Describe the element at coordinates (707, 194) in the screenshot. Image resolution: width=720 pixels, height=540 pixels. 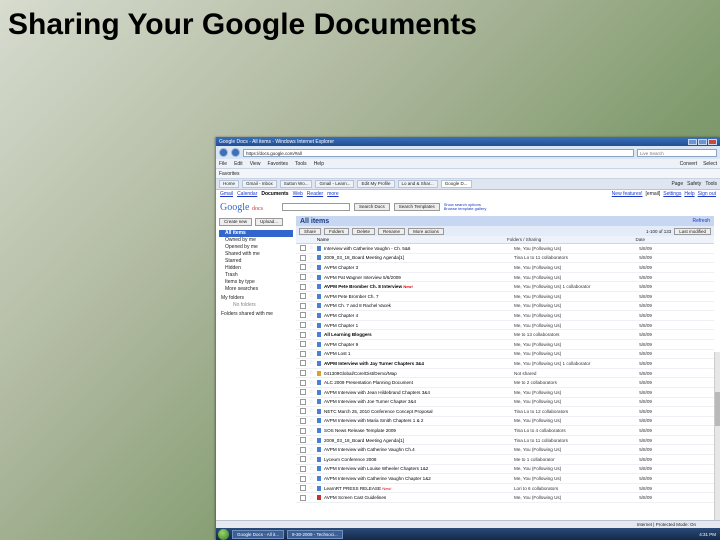
I see `sign-out-link: Sign out` at that location.